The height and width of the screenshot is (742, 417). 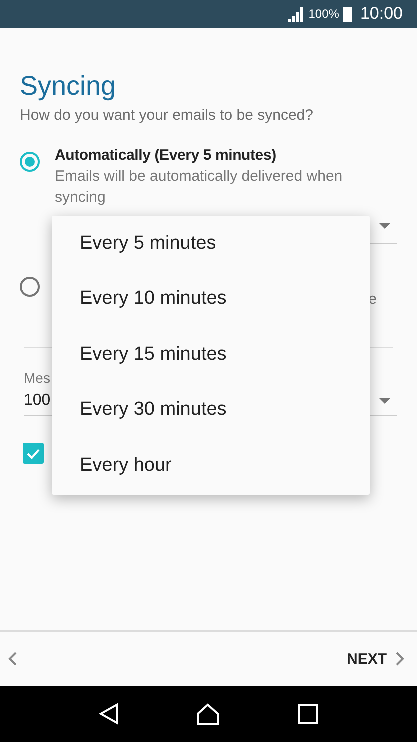 I want to click on page-subtitle: How do you want your emails to be synced?, so click(x=167, y=116).